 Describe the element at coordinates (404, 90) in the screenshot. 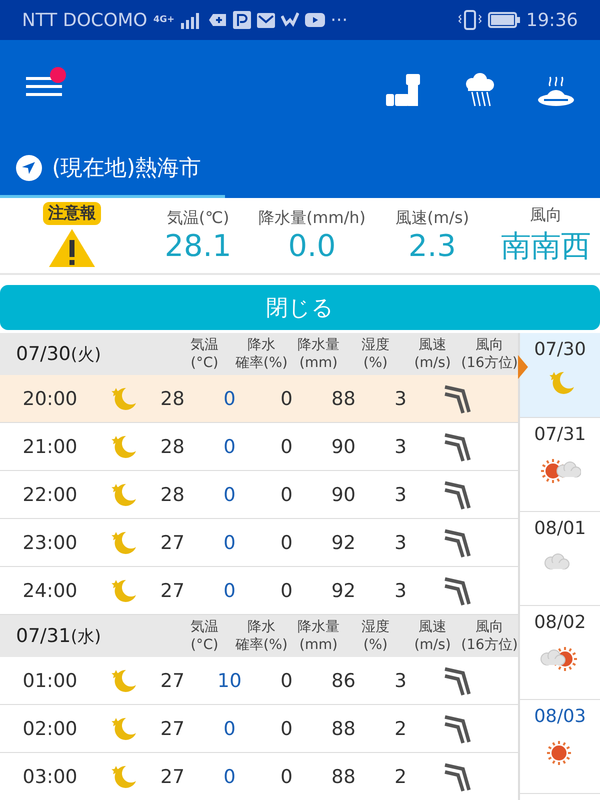

I see `steps-icon` at that location.